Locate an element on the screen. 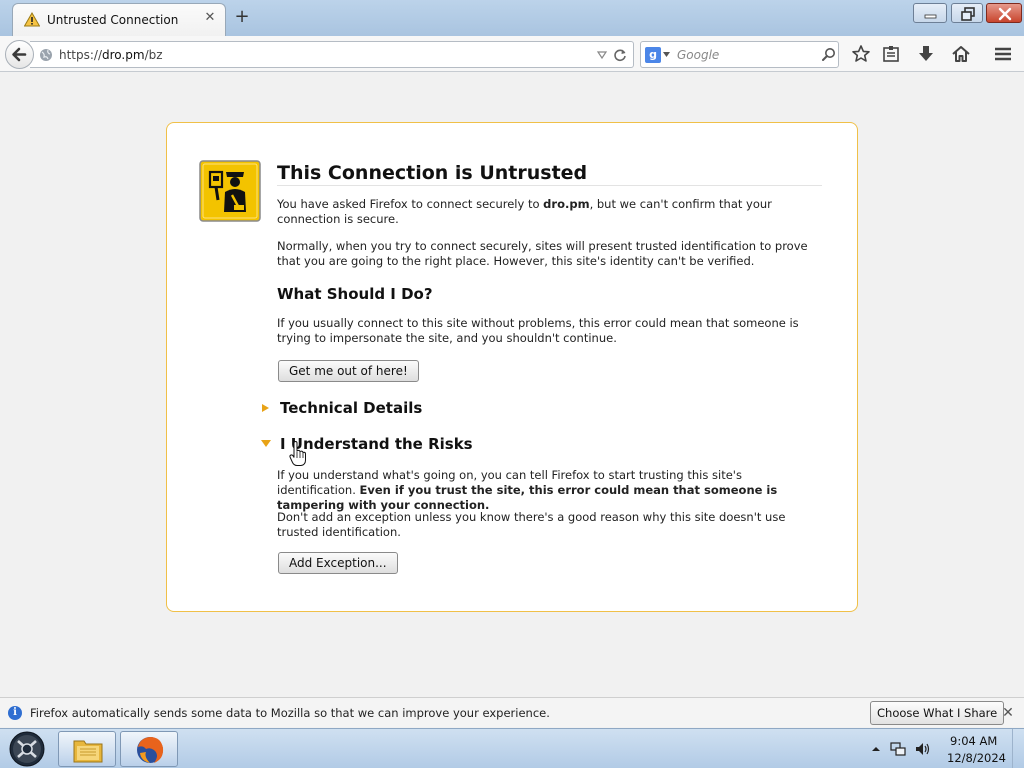  back-button is located at coordinates (19, 54).